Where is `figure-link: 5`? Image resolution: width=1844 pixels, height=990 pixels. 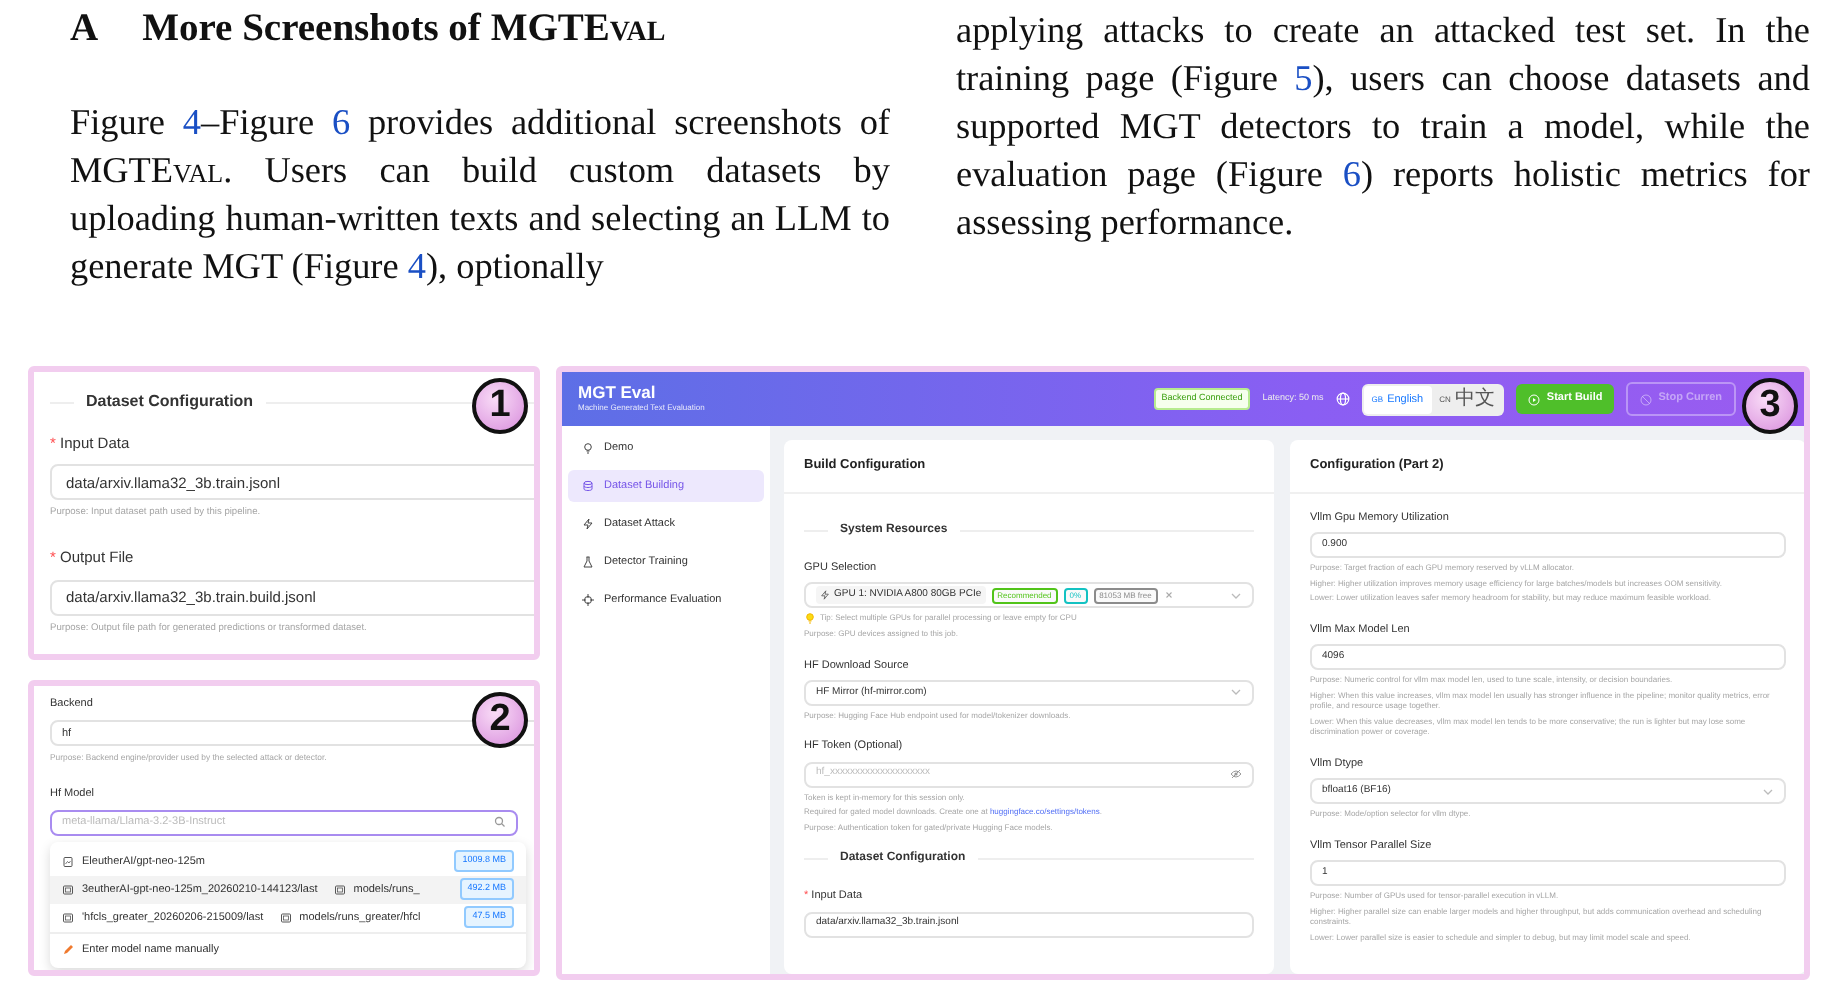
figure-link: 5 is located at coordinates (1303, 78).